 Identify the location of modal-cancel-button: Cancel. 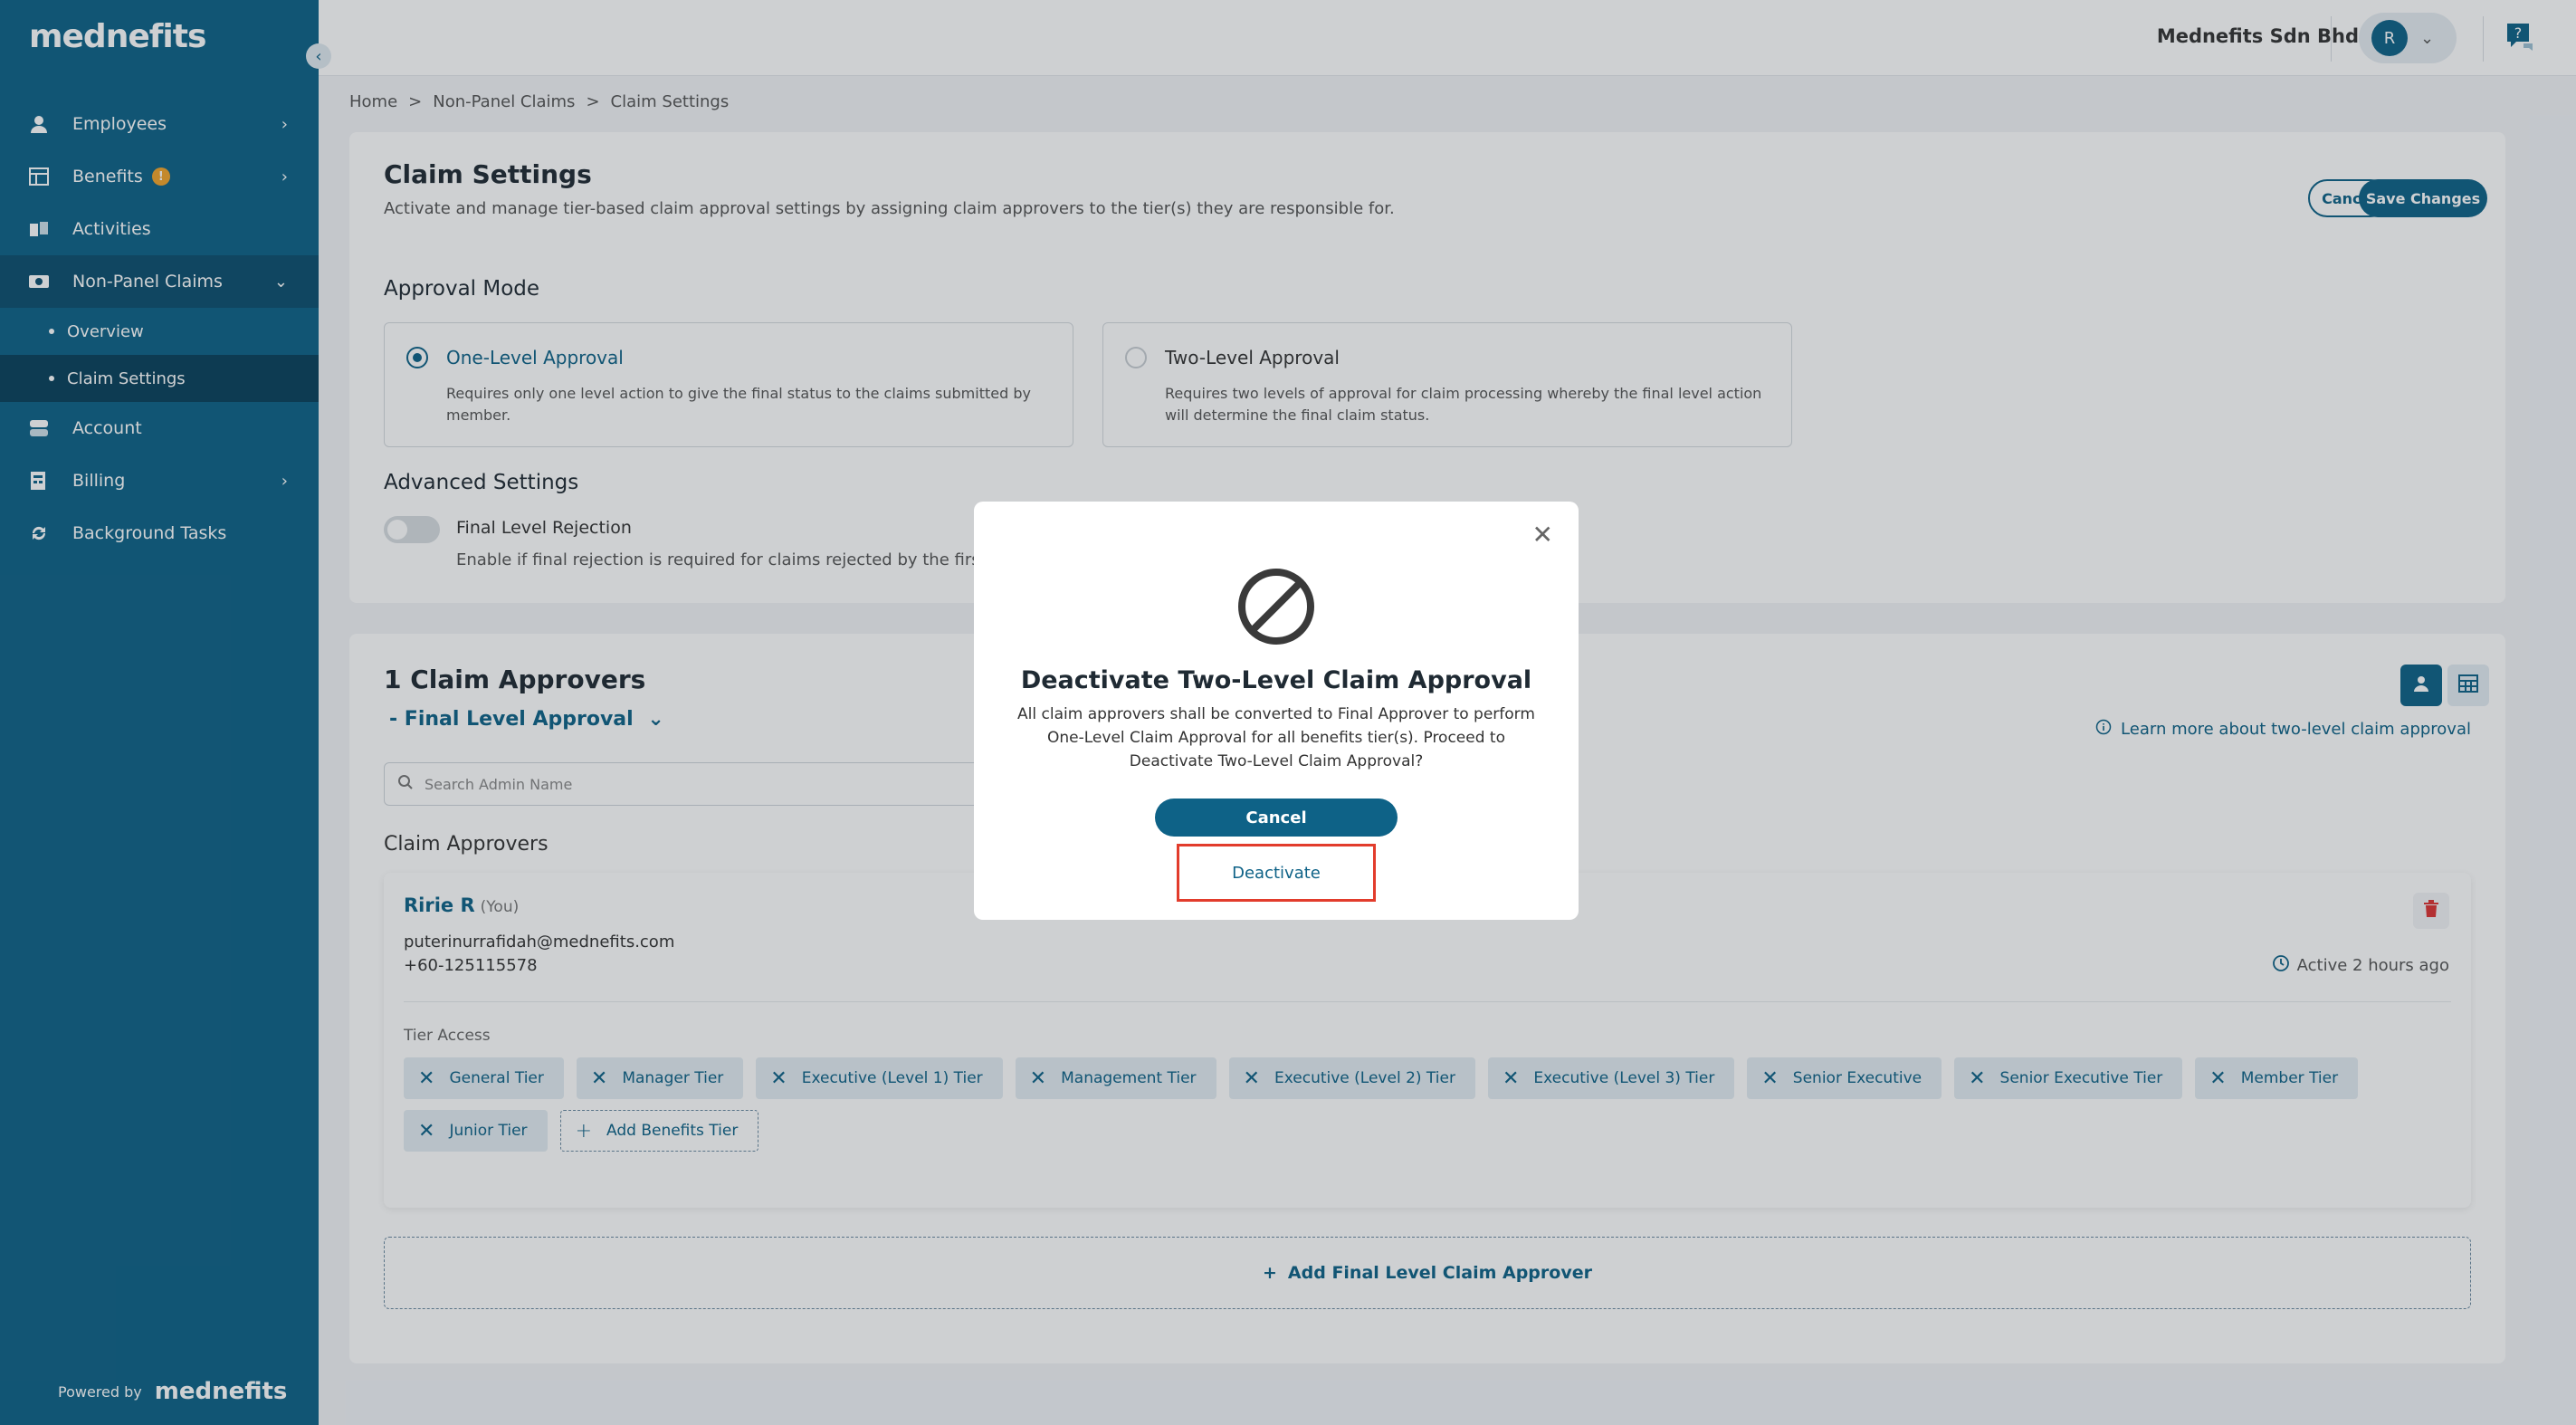
(1276, 818).